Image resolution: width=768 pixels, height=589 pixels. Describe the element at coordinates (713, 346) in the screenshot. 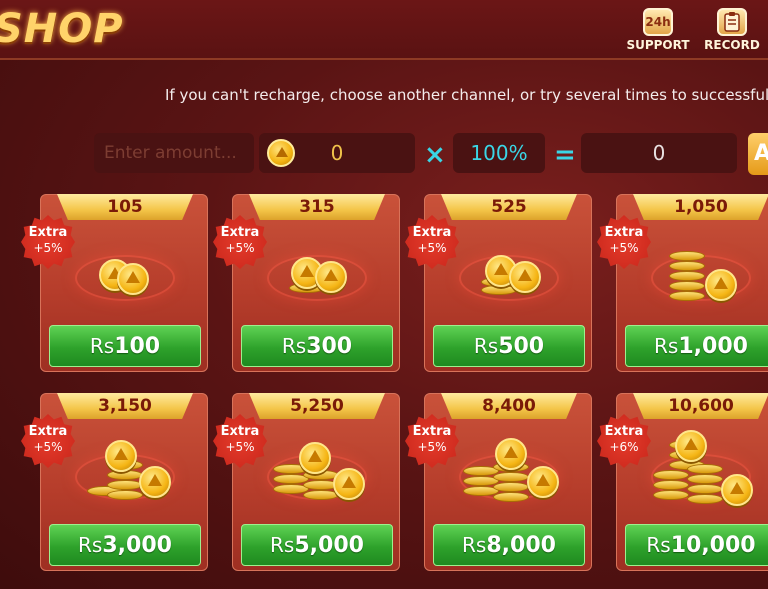

I see `price-value: 1,000` at that location.